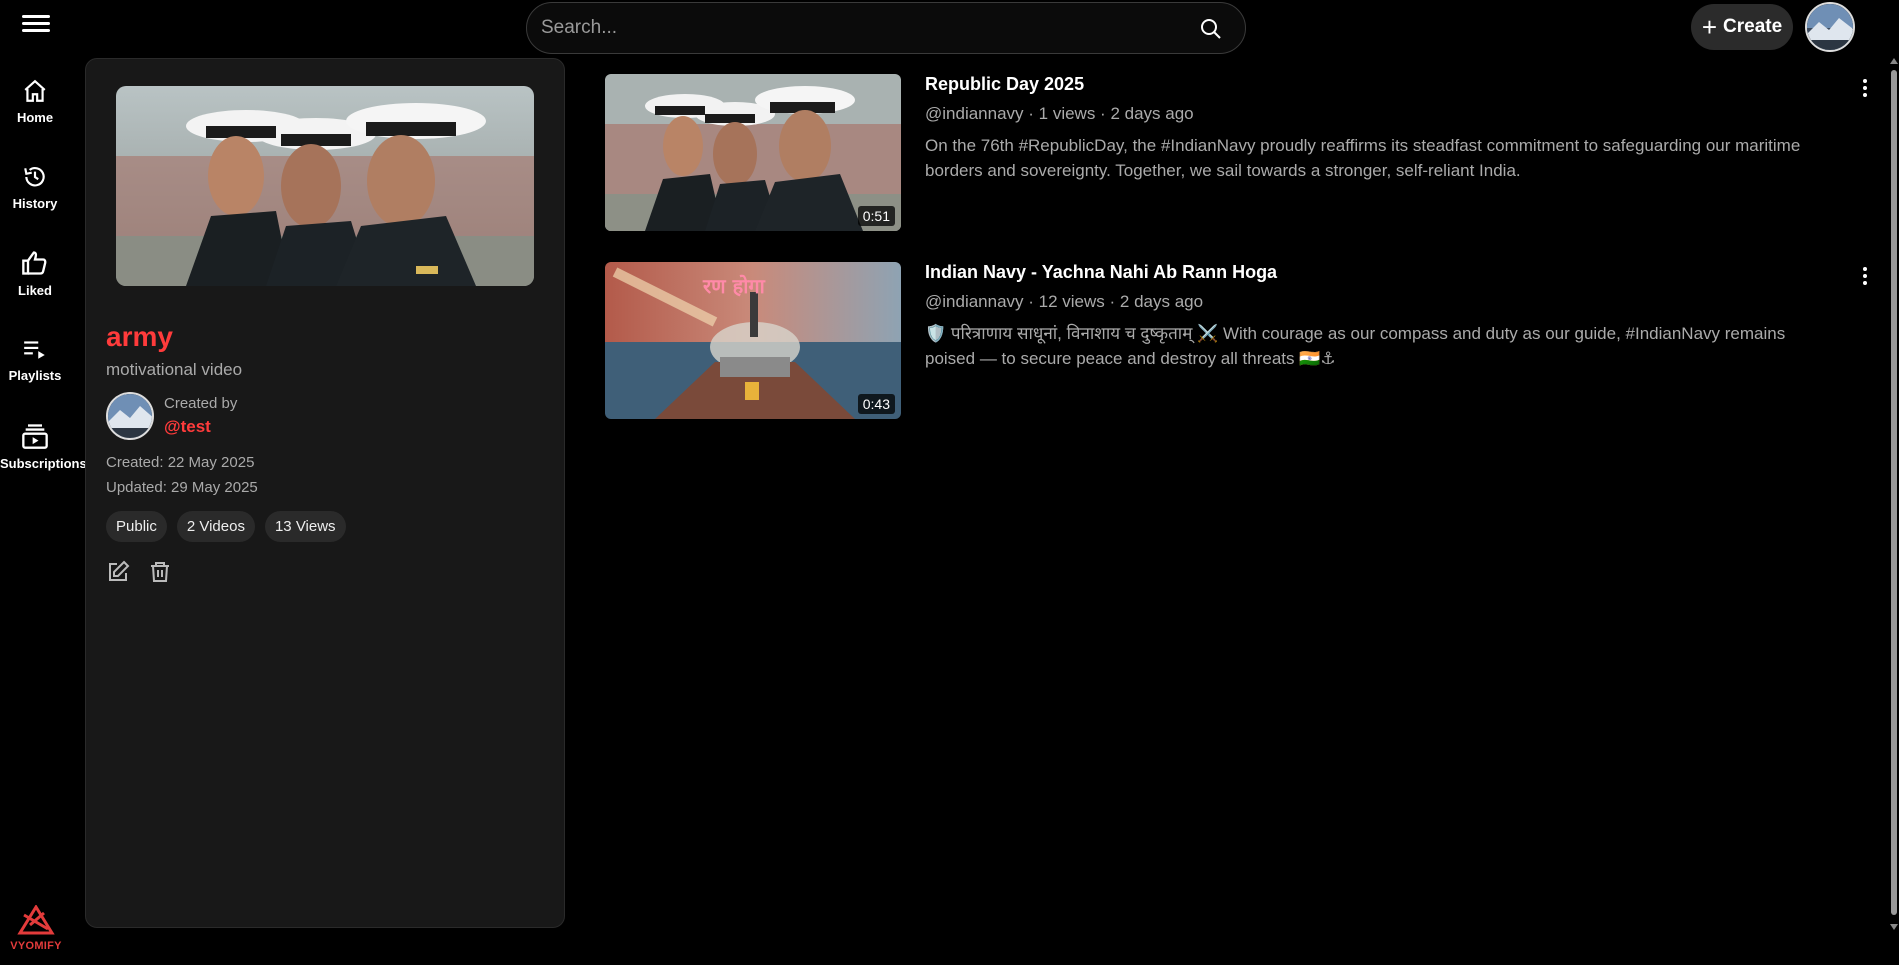  Describe the element at coordinates (136, 526) in the screenshot. I see `visibility-badge: Public` at that location.